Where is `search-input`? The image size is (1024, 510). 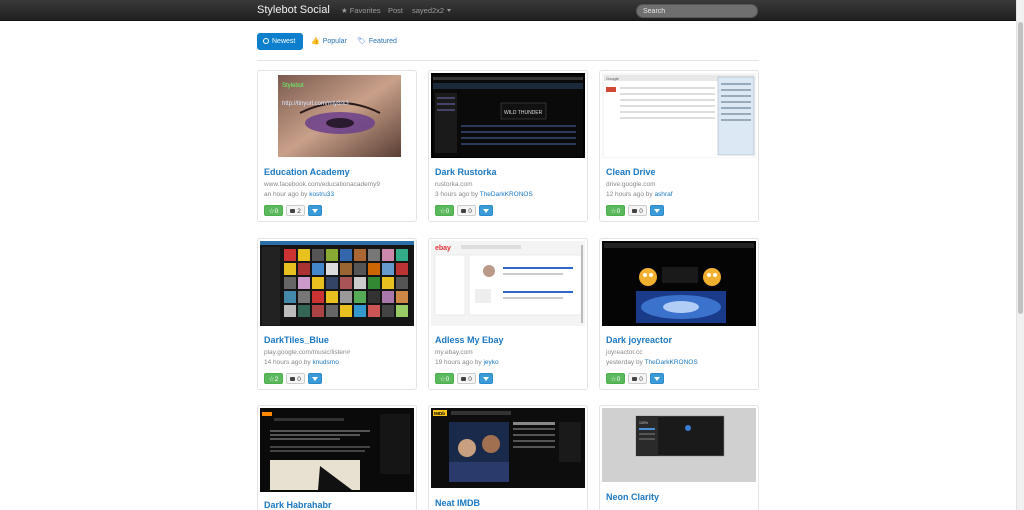
search-input is located at coordinates (697, 11).